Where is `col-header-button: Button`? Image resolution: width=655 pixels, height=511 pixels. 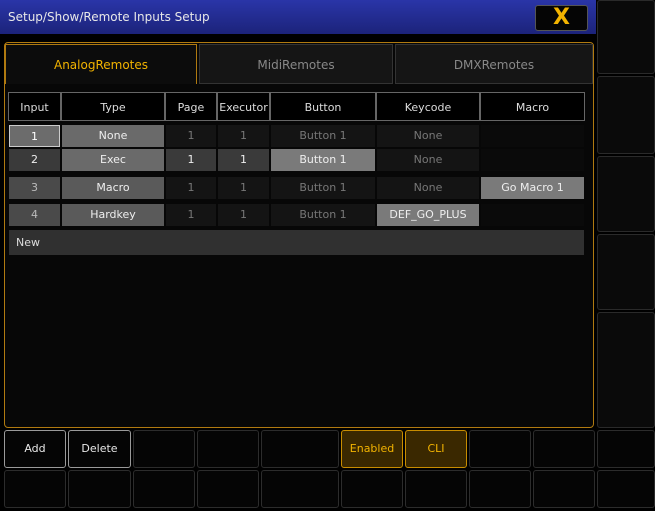 col-header-button: Button is located at coordinates (323, 106).